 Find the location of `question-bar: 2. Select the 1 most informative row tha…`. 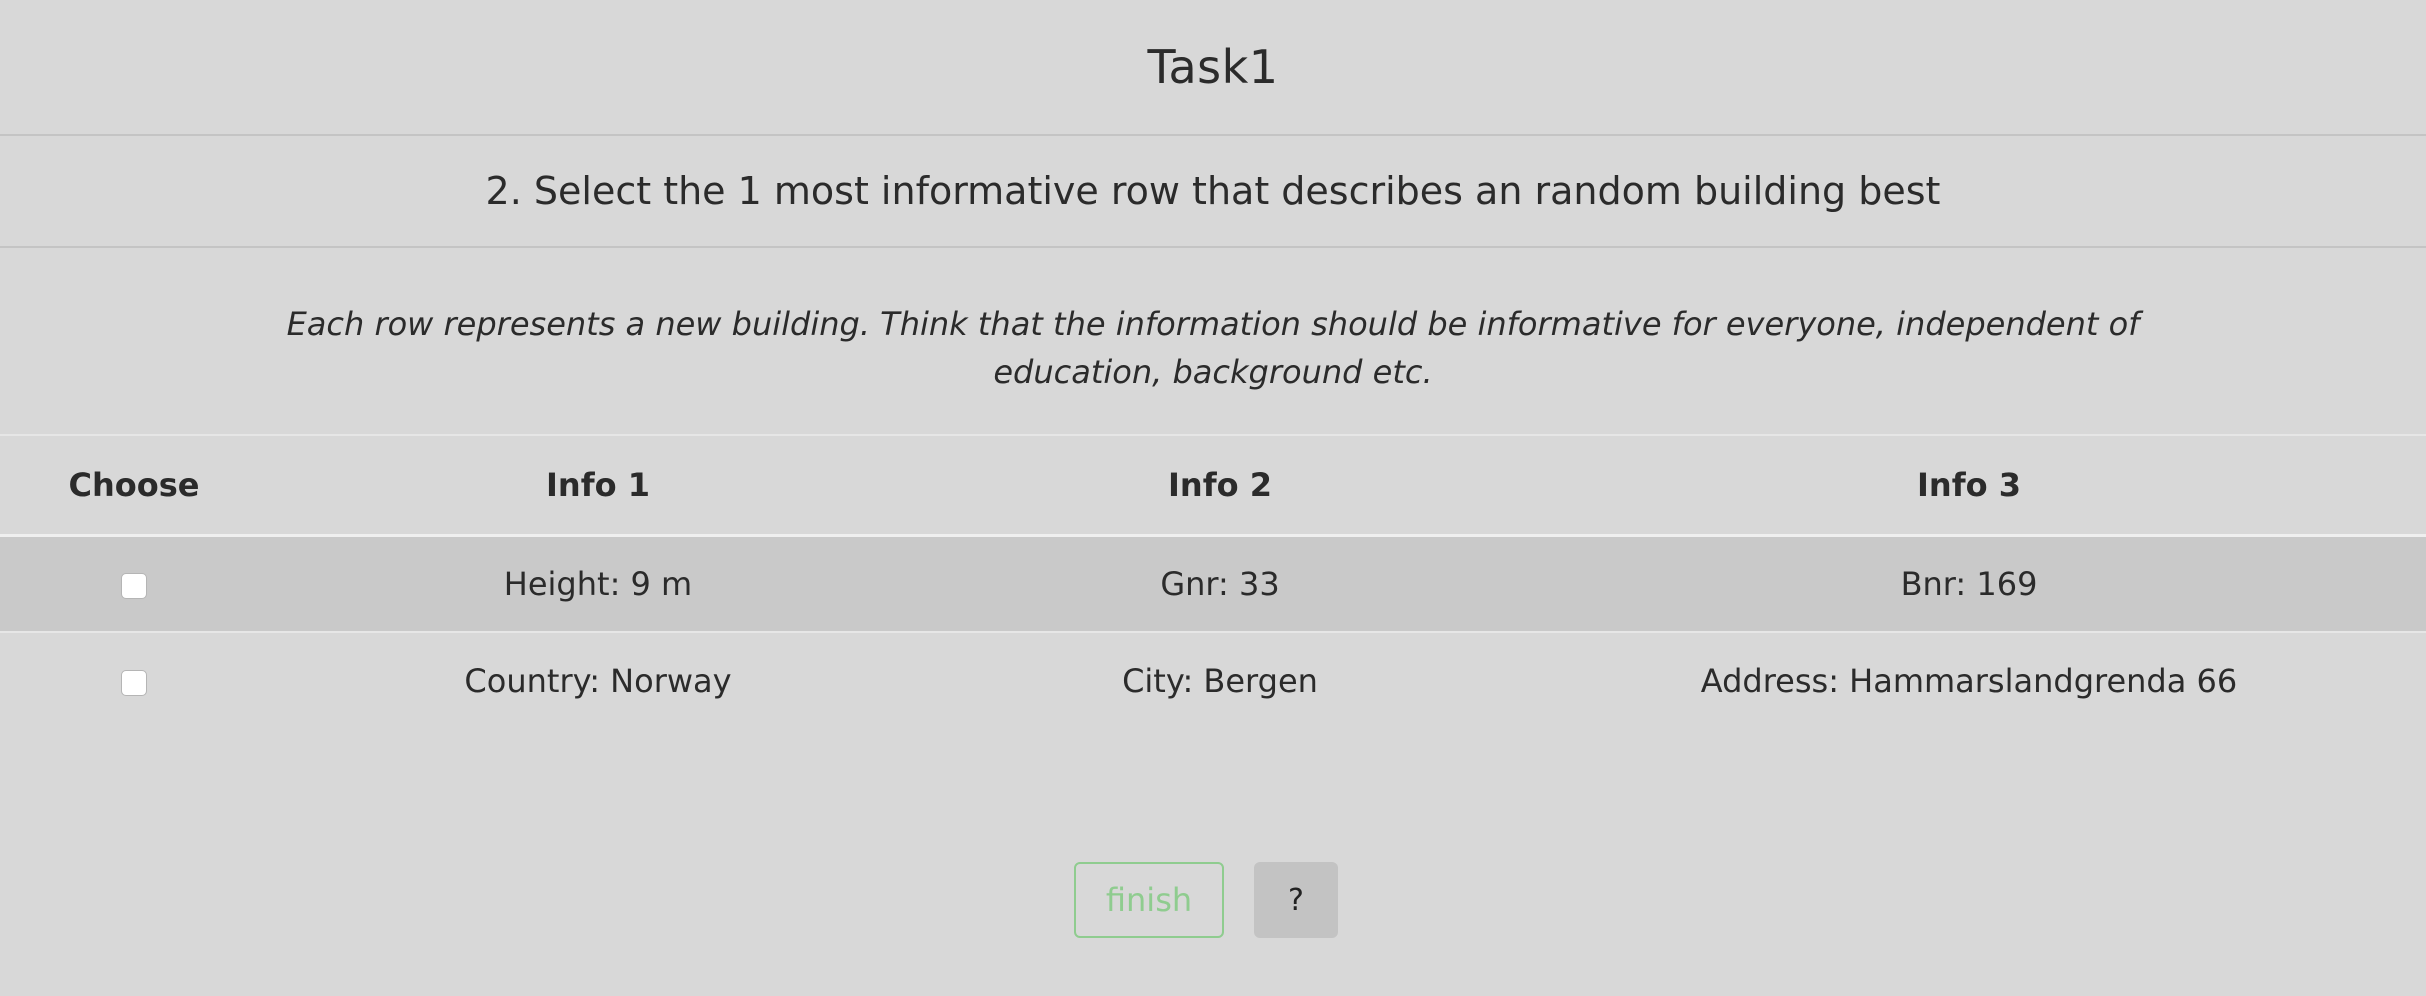

question-bar: 2. Select the 1 most informative row tha… is located at coordinates (1213, 192).